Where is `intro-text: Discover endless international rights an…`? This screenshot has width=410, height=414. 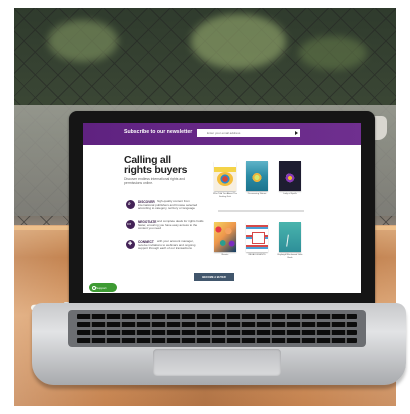
intro-text: Discover endless international rights an… is located at coordinates (155, 181).